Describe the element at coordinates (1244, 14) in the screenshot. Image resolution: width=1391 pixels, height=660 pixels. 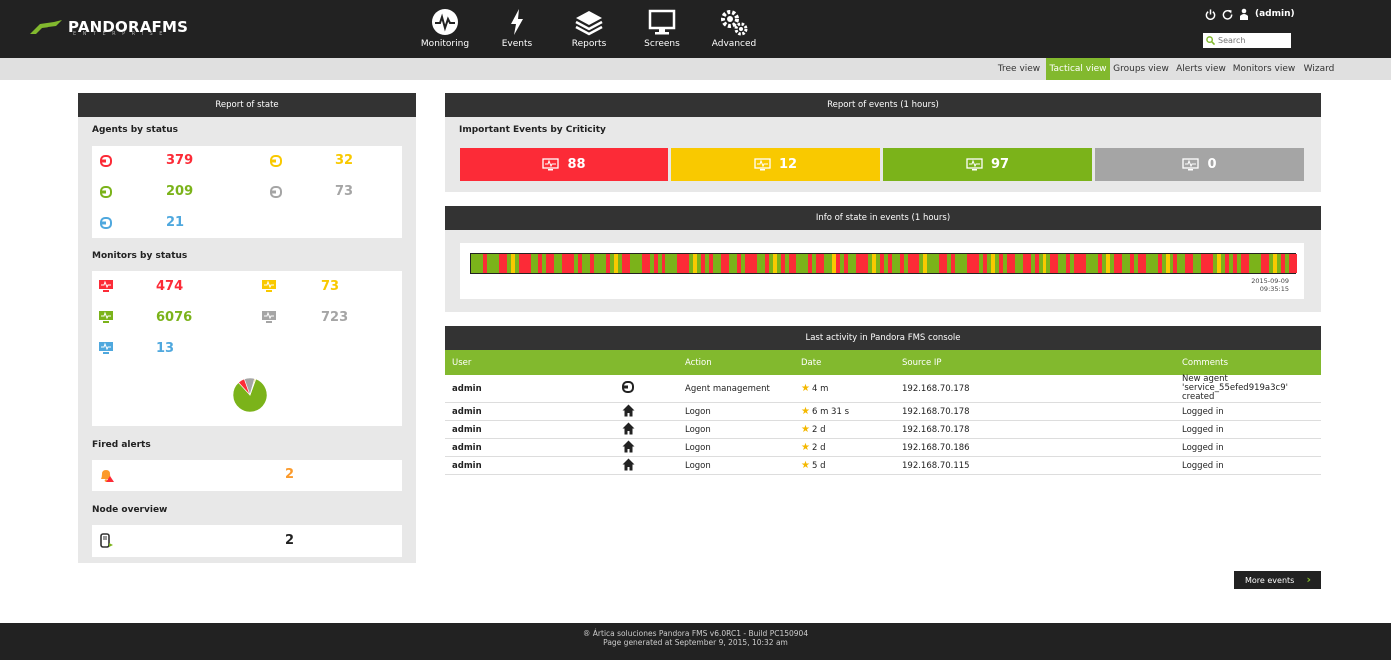
I see `user-icon` at that location.